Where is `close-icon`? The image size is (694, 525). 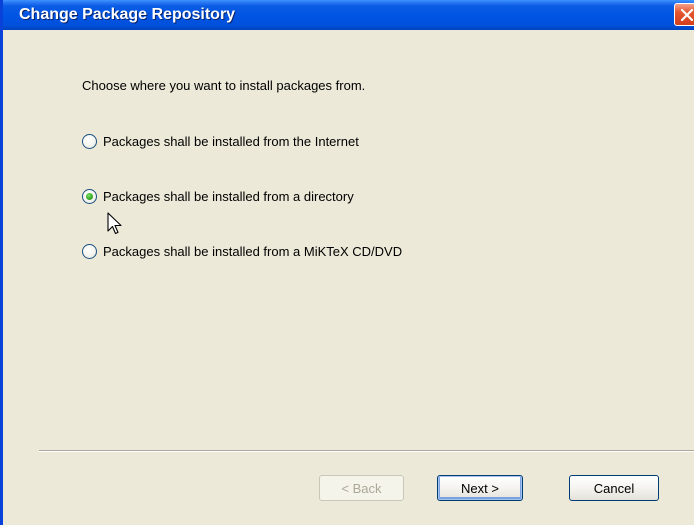
close-icon is located at coordinates (687, 15).